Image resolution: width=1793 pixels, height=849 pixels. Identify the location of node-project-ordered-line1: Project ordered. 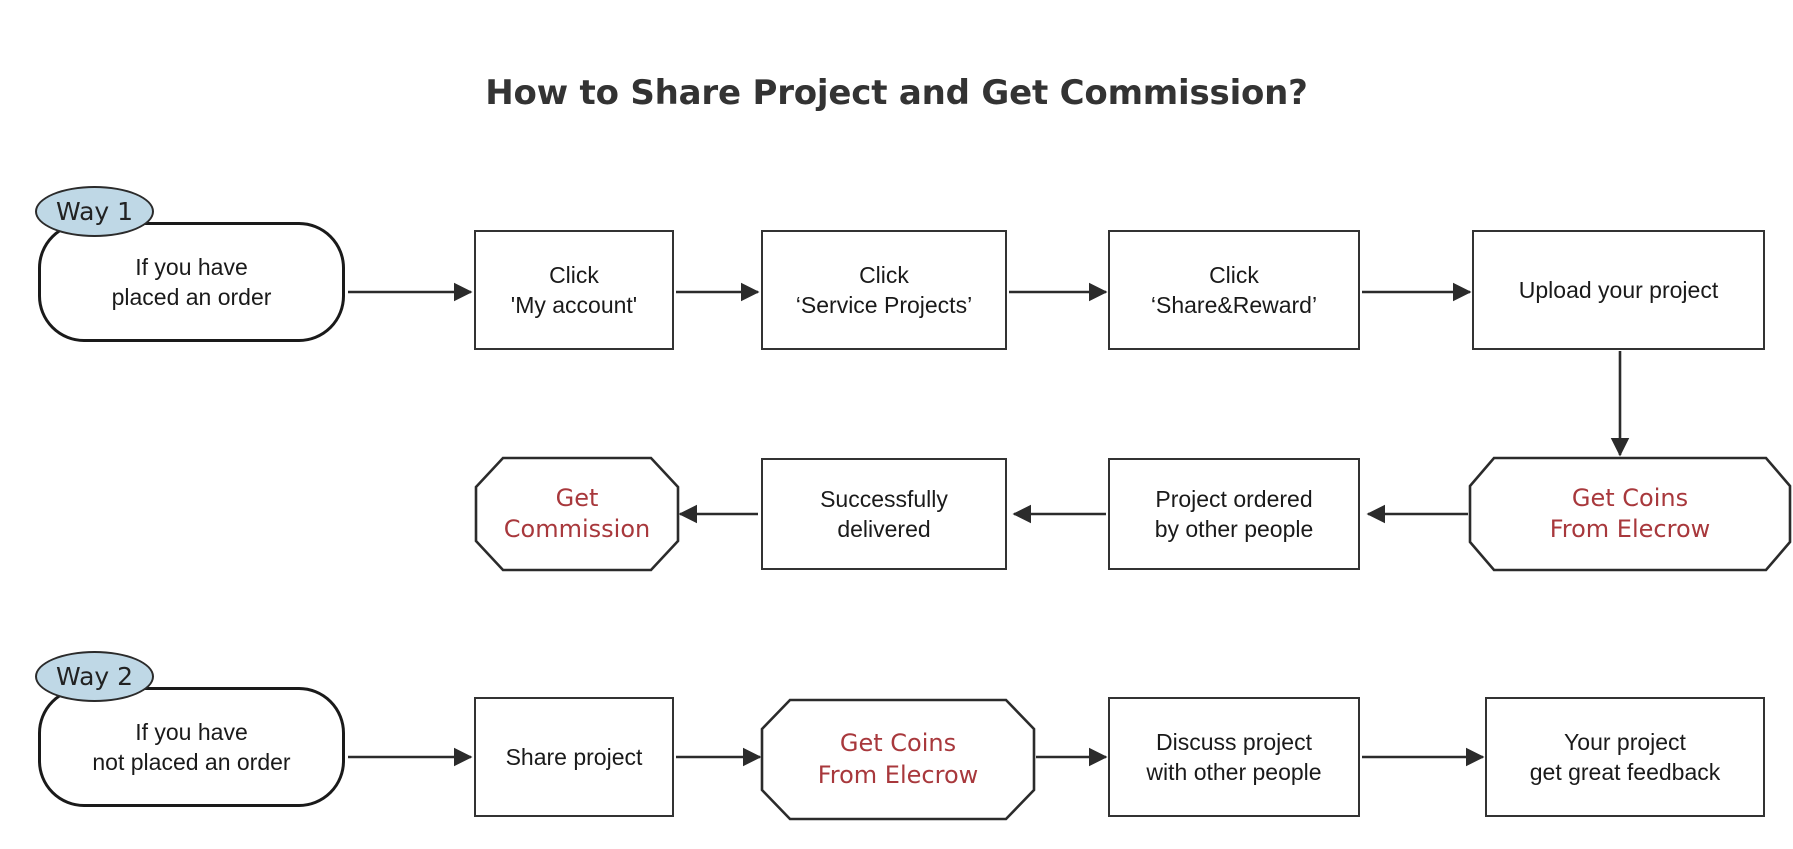
(1234, 498).